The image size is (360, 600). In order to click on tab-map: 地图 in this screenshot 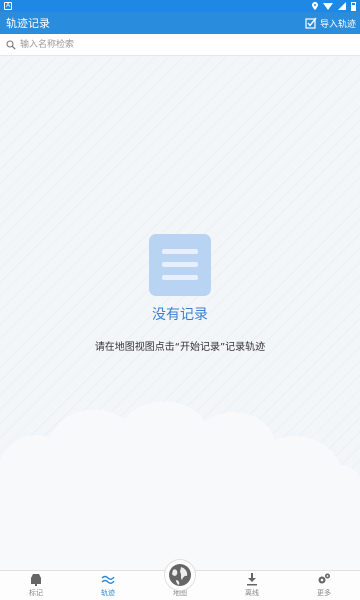, I will do `click(180, 579)`.